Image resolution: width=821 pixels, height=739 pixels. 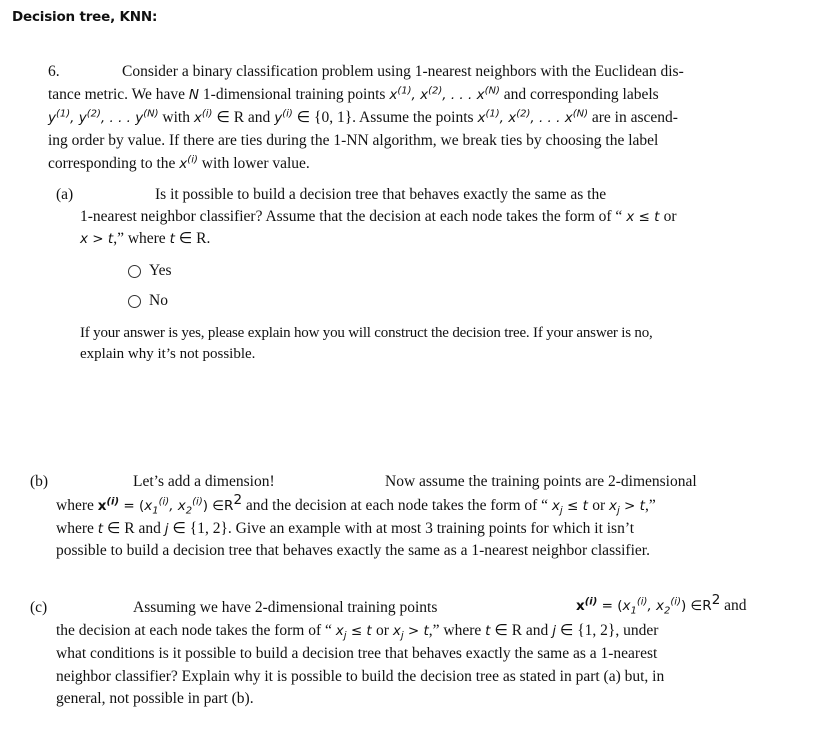 I want to click on part-c-label: (c), so click(x=39, y=607).